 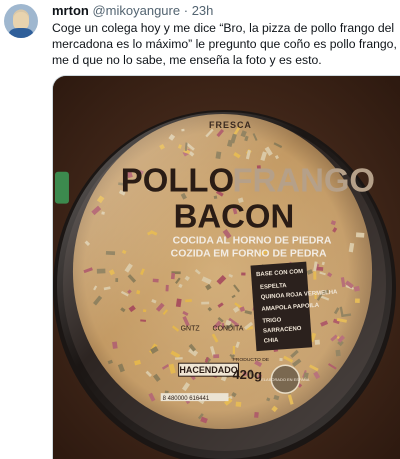 What do you see at coordinates (285, 379) in the screenshot?
I see `origin-seal-text: ELABORADO EN ESPAÑA` at bounding box center [285, 379].